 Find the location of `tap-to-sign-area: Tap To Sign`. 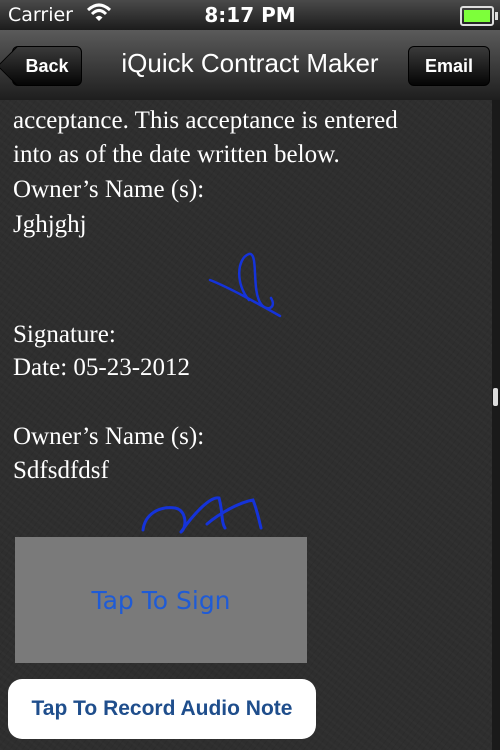

tap-to-sign-area: Tap To Sign is located at coordinates (161, 600).